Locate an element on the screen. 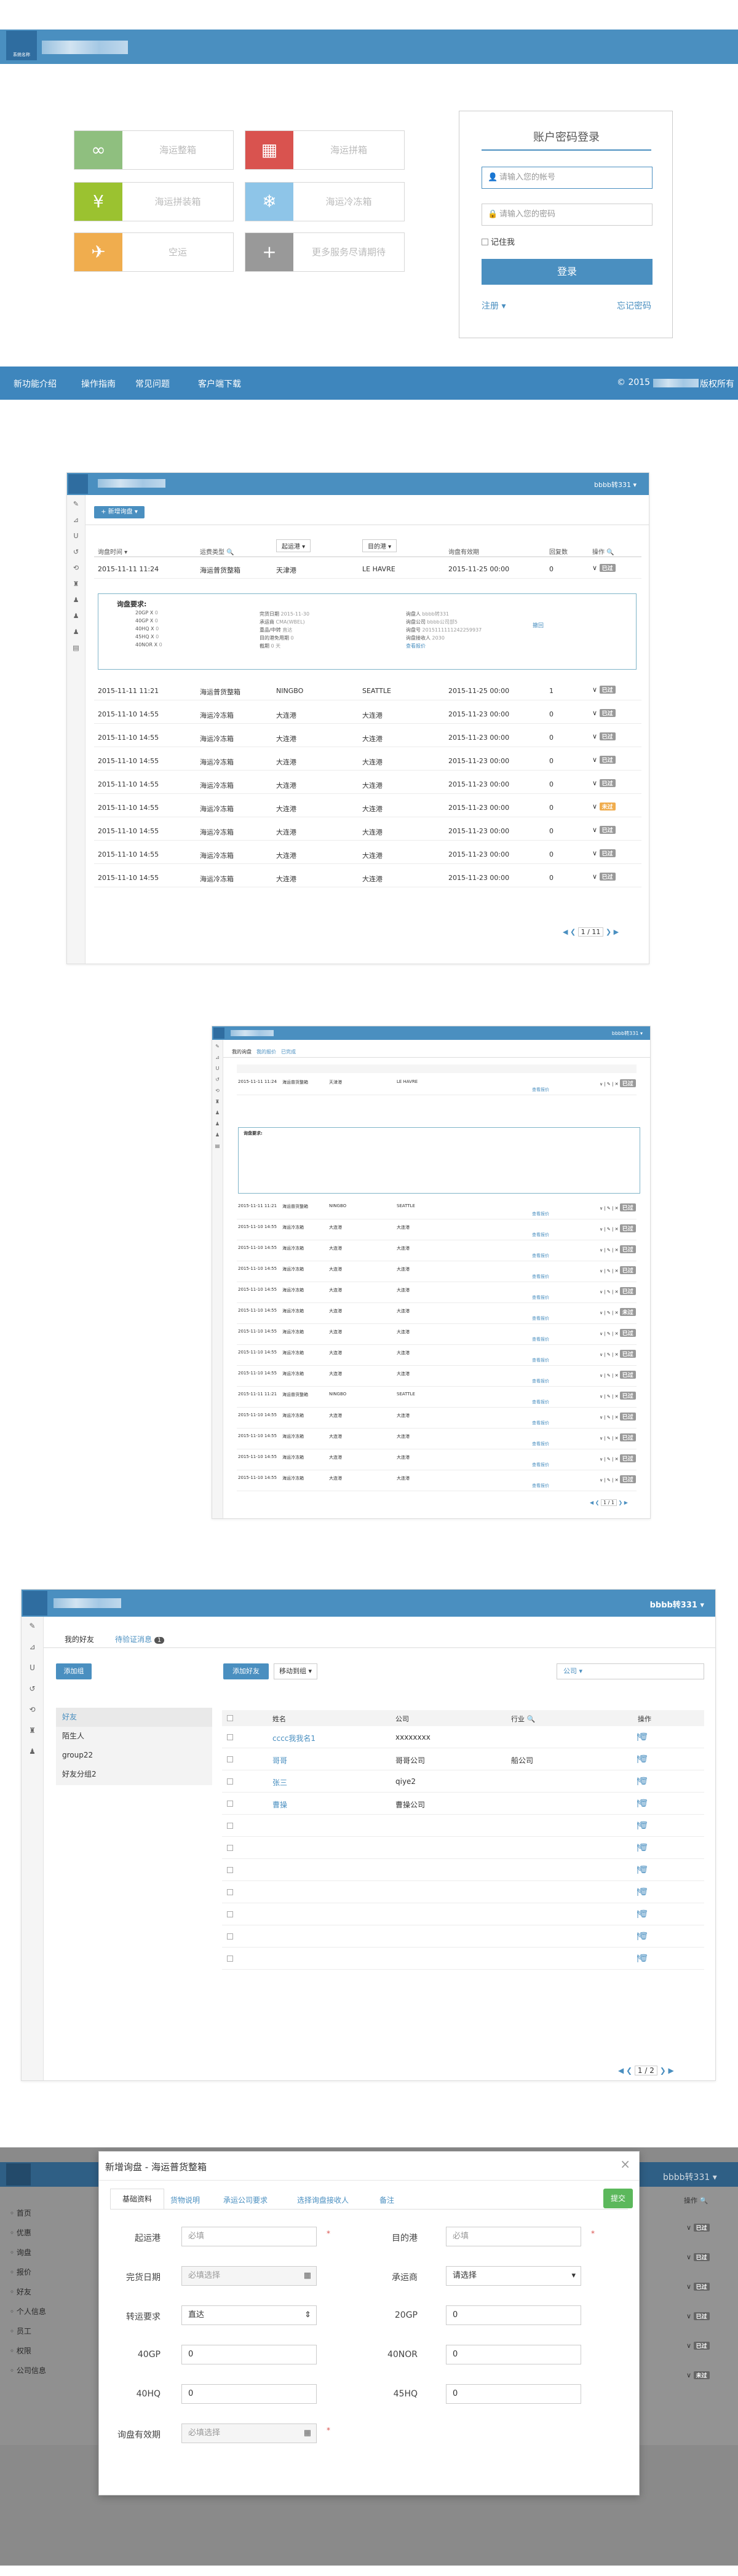  table-row: 张三 qiye2 ✎ | 🗑 is located at coordinates (463, 1781).